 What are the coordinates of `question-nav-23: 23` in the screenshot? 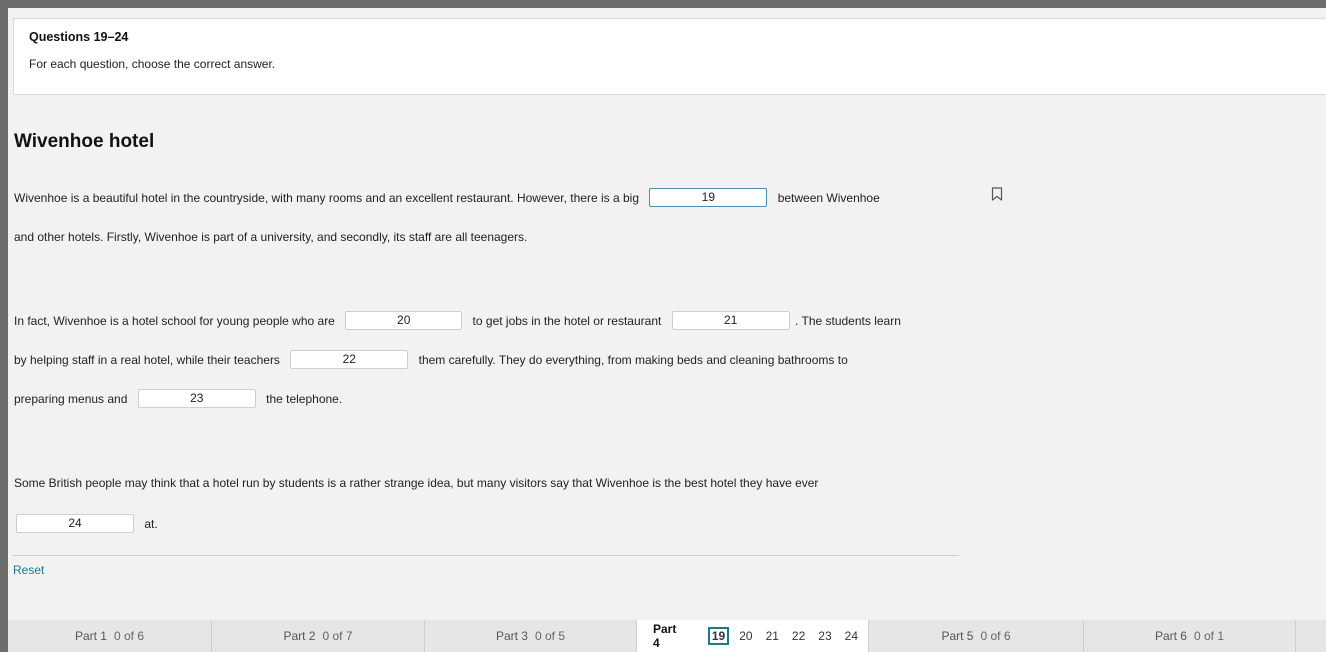 It's located at (824, 636).